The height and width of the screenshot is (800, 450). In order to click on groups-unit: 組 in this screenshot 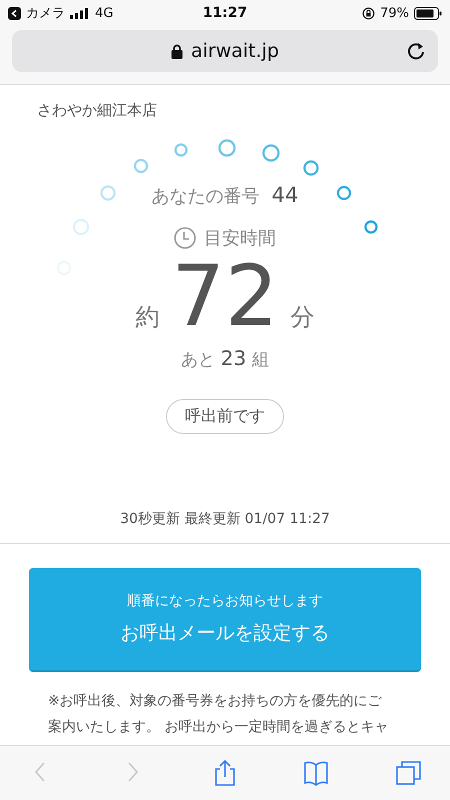, I will do `click(261, 360)`.